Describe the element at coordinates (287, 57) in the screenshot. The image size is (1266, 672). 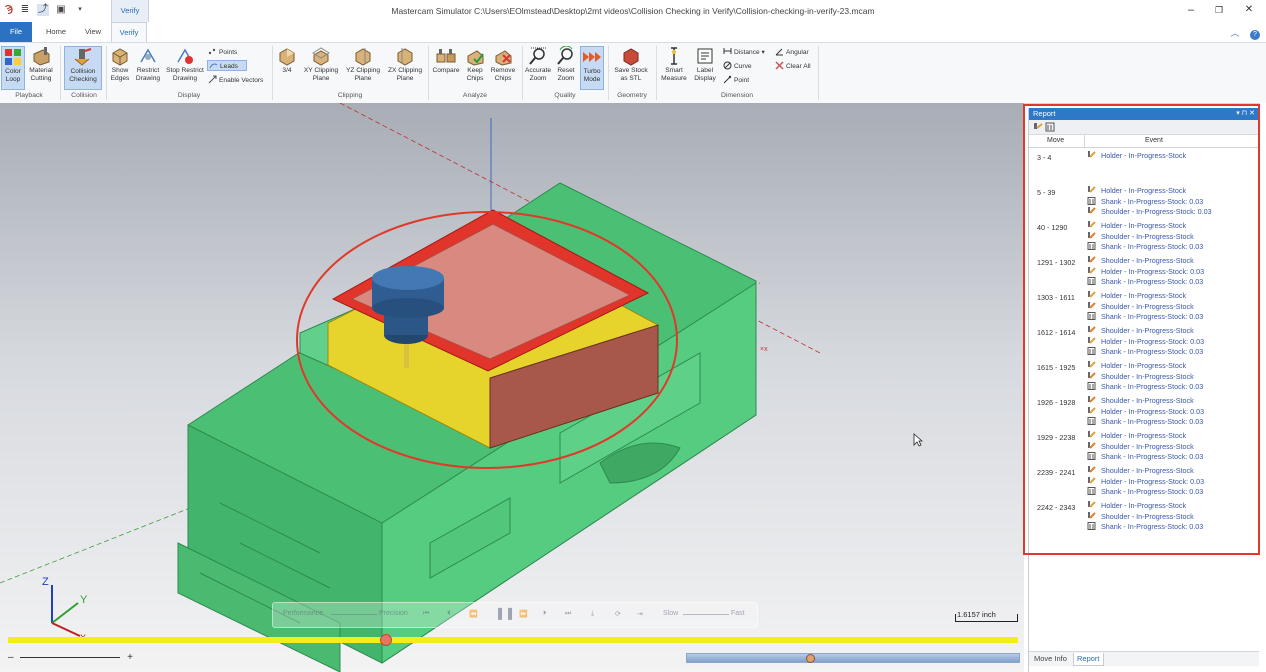
I see `three-quarter-icon` at that location.